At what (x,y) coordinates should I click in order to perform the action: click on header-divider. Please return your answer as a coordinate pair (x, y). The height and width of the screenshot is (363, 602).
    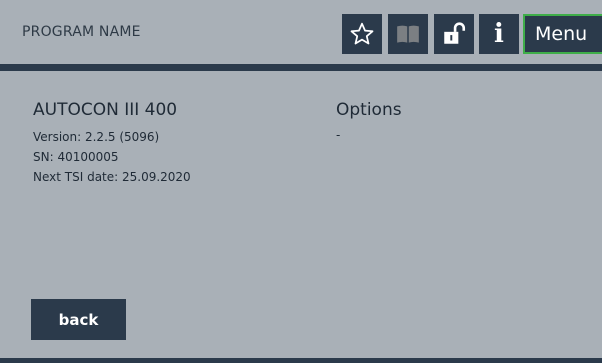
    Looking at the image, I should click on (301, 67).